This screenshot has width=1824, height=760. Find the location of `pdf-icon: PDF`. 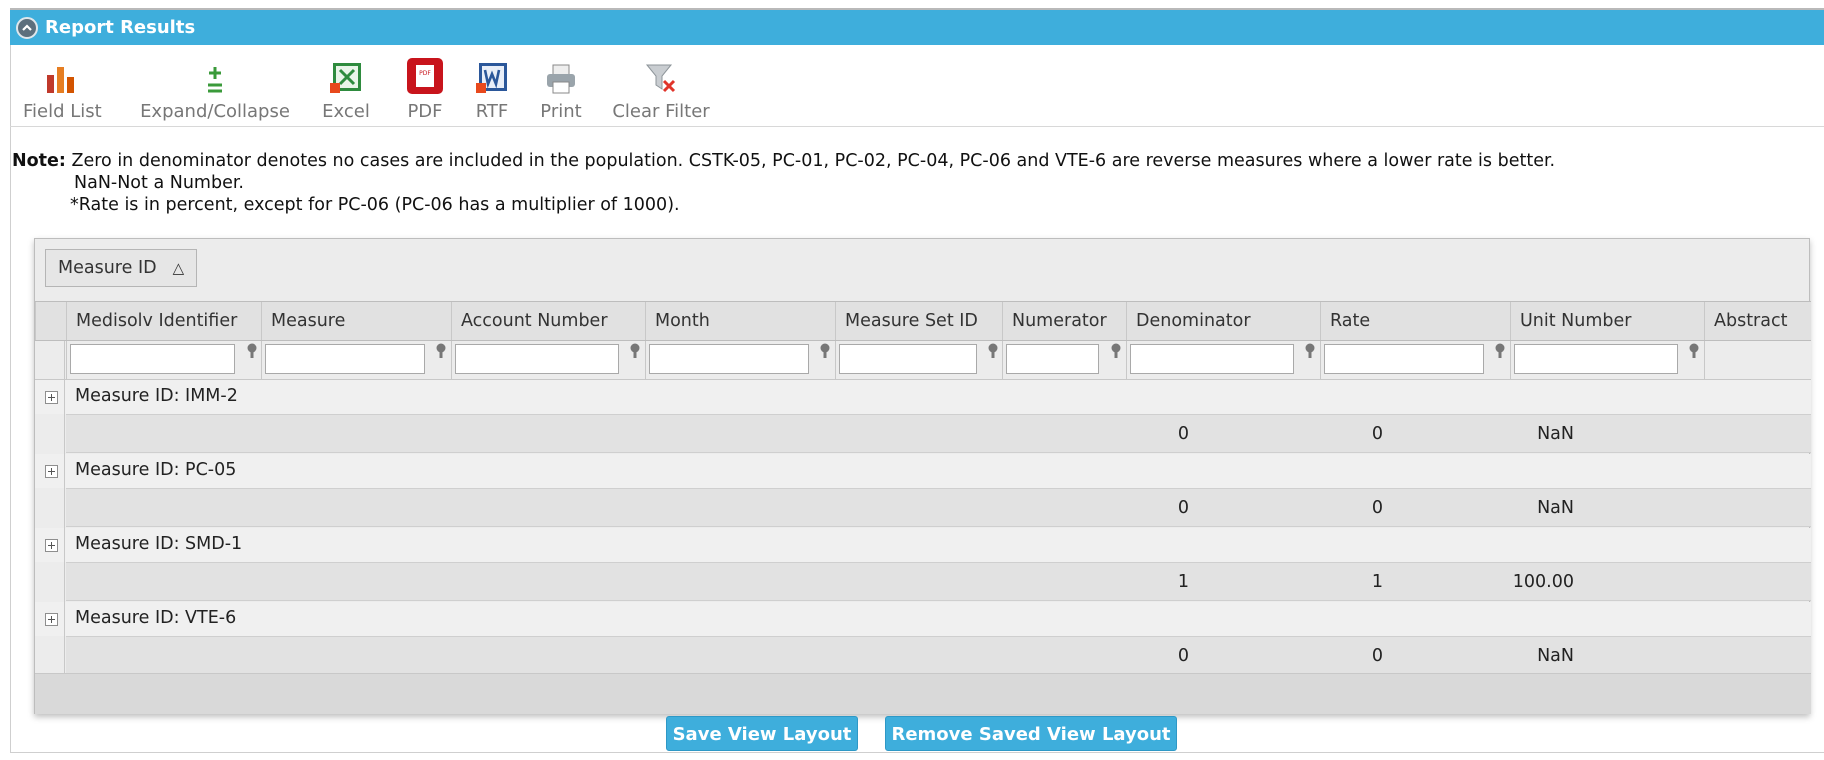

pdf-icon: PDF is located at coordinates (425, 76).